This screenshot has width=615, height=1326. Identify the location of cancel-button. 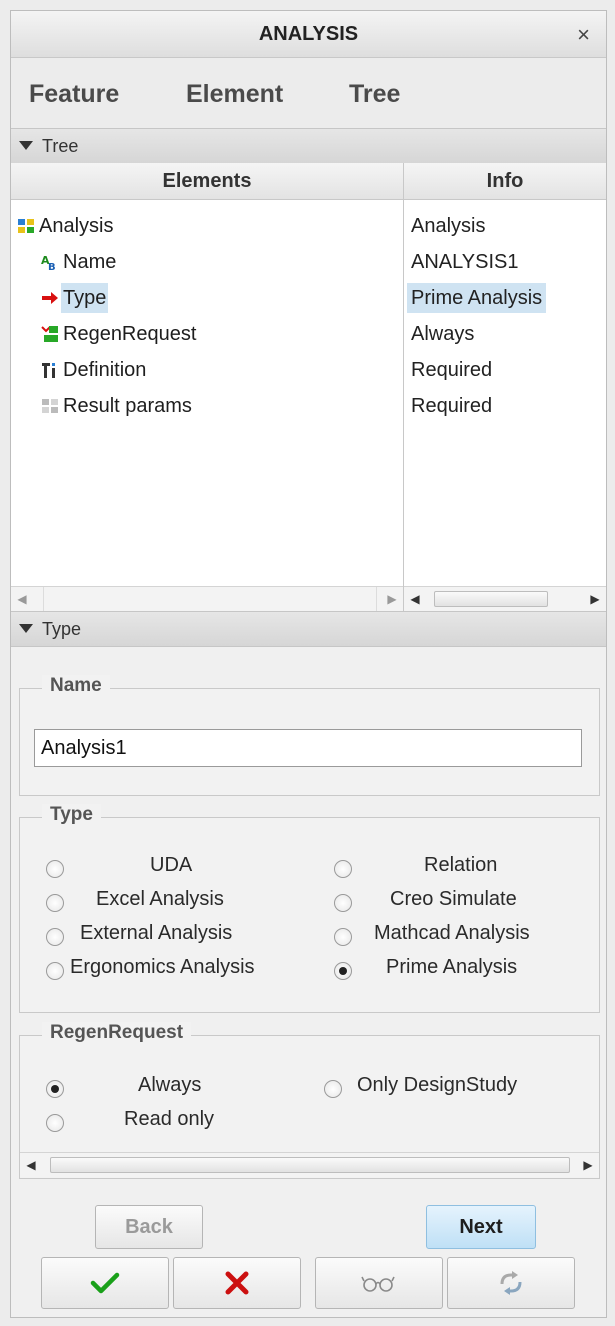
(237, 1283).